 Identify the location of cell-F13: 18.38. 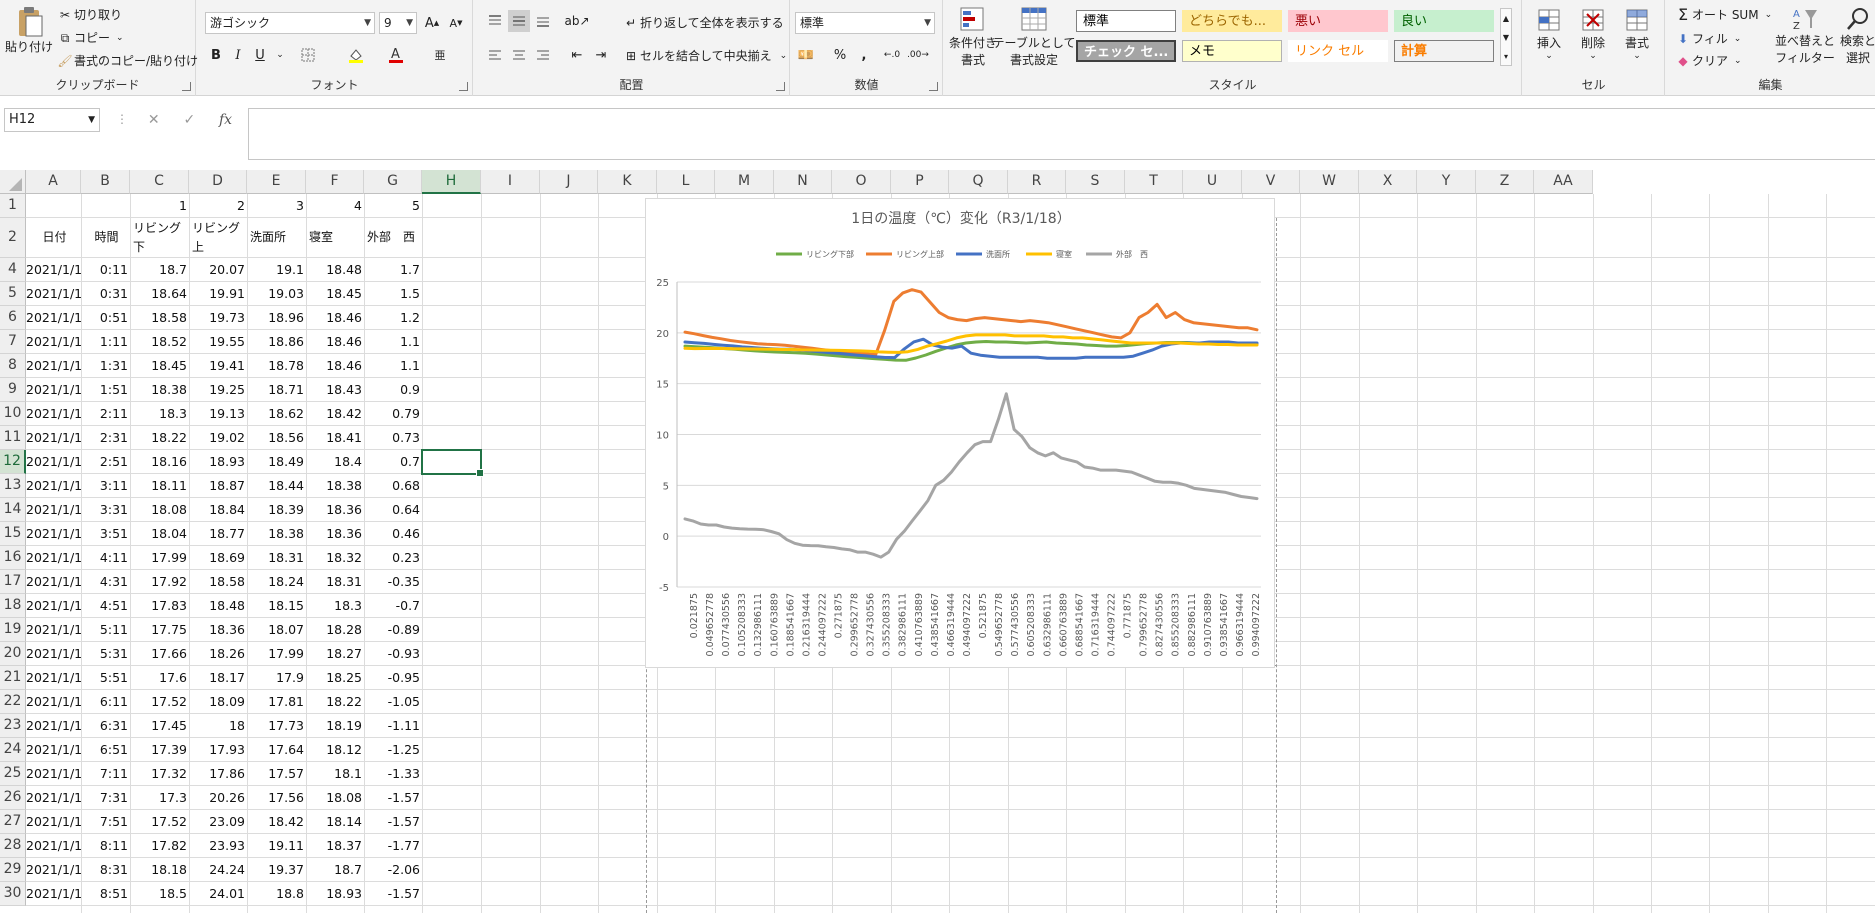
(335, 486).